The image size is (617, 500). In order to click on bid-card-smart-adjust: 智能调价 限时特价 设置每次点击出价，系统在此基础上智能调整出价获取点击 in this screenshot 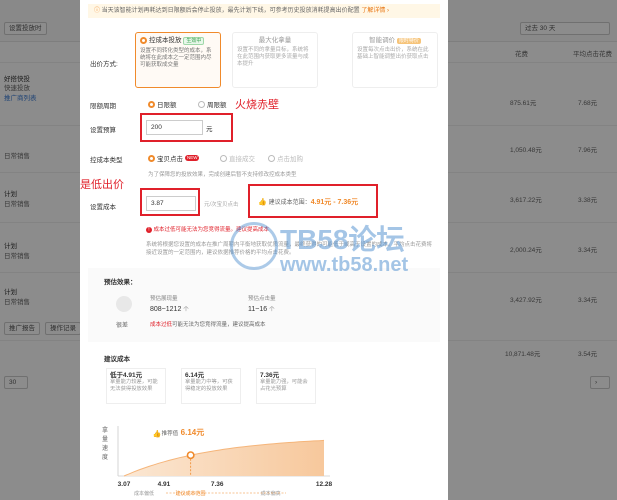, I will do `click(395, 60)`.